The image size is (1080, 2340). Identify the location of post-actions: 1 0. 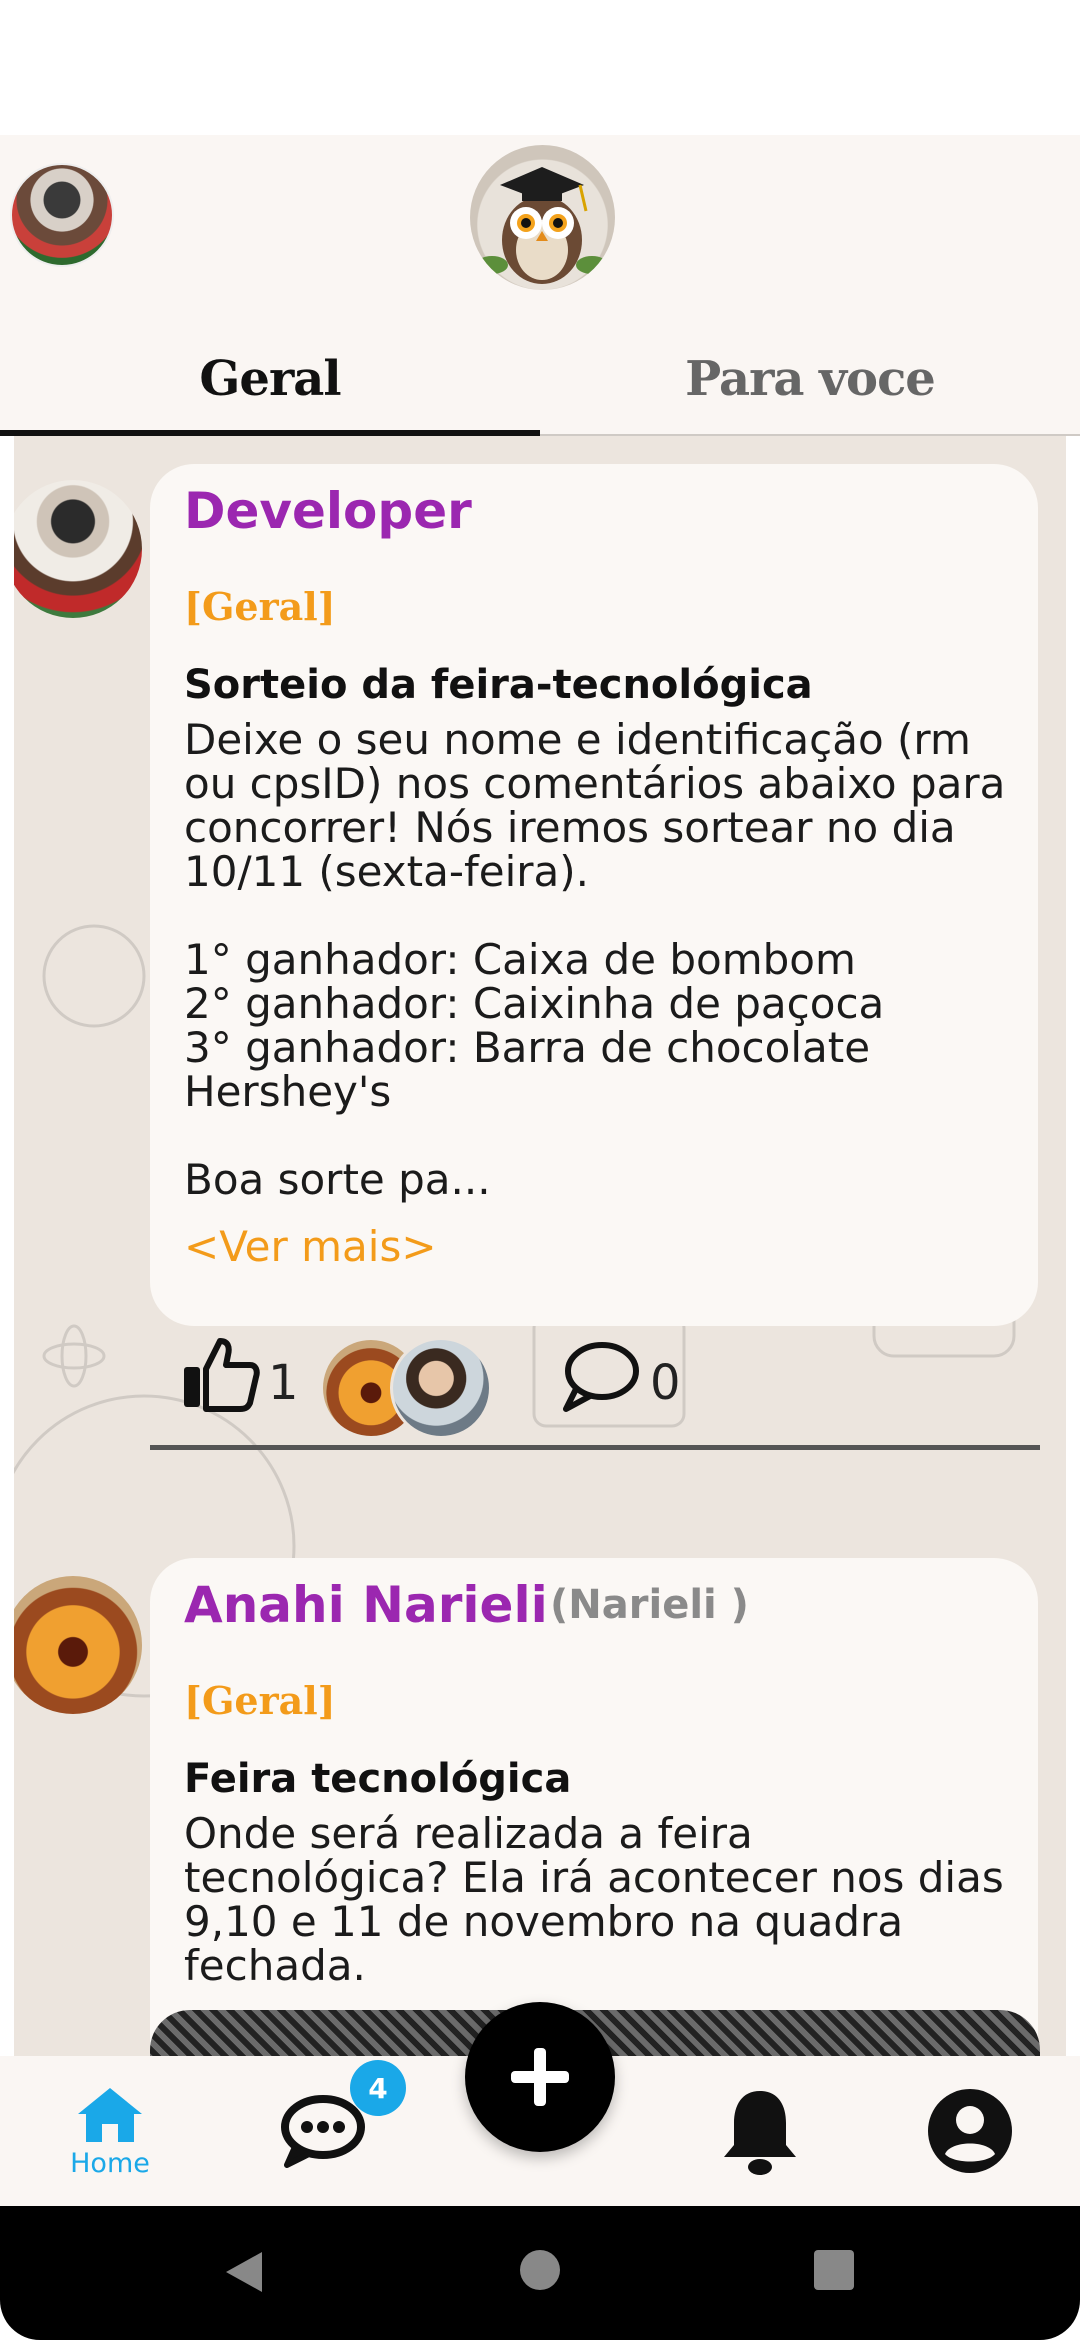
(595, 1382).